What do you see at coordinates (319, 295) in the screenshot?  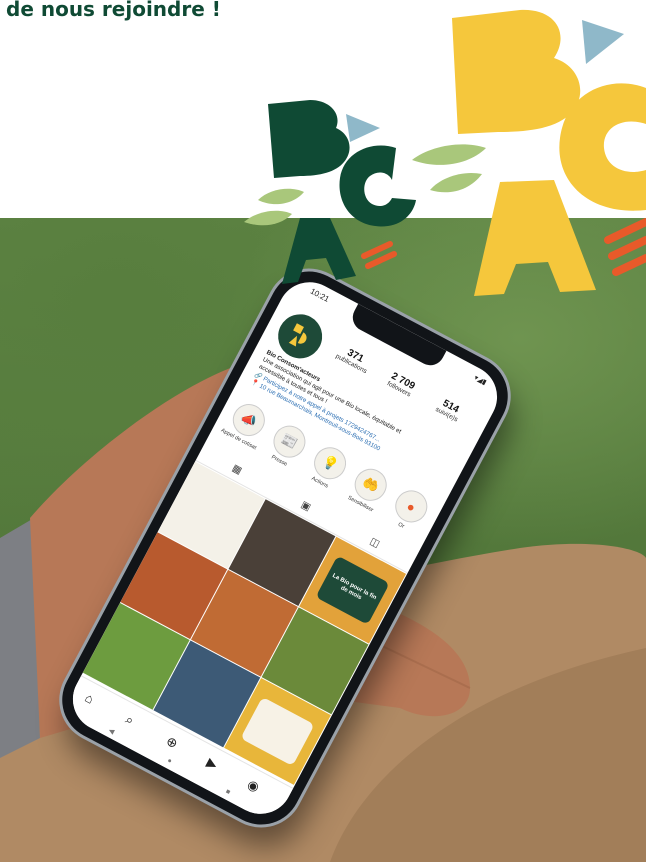 I see `status-time: 10:21` at bounding box center [319, 295].